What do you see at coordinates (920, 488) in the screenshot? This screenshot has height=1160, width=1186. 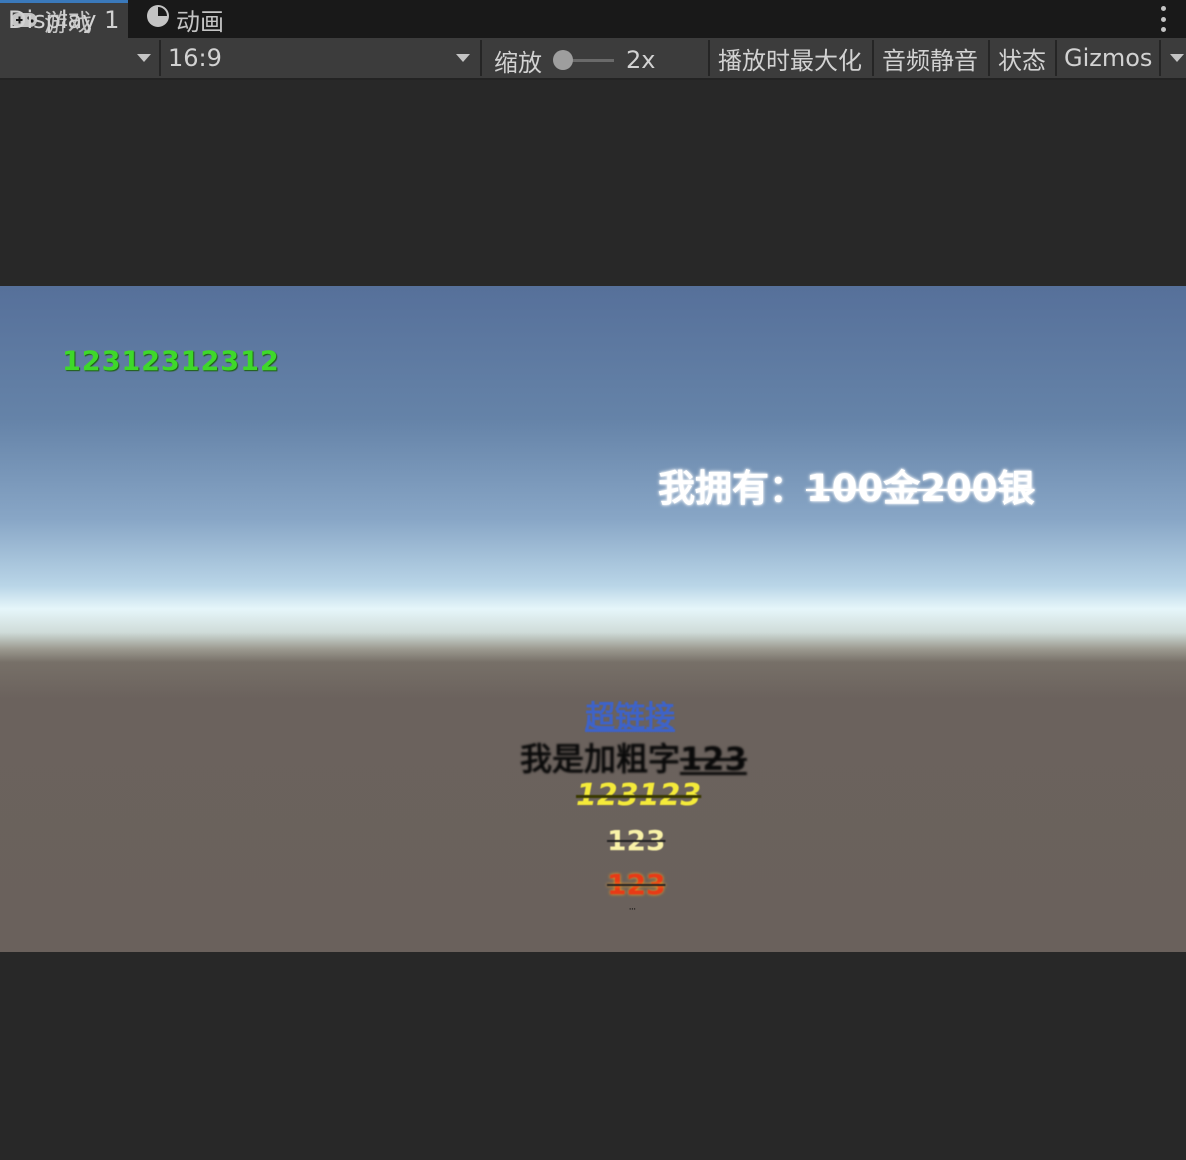 I see `wealth-amount: 100金200银` at bounding box center [920, 488].